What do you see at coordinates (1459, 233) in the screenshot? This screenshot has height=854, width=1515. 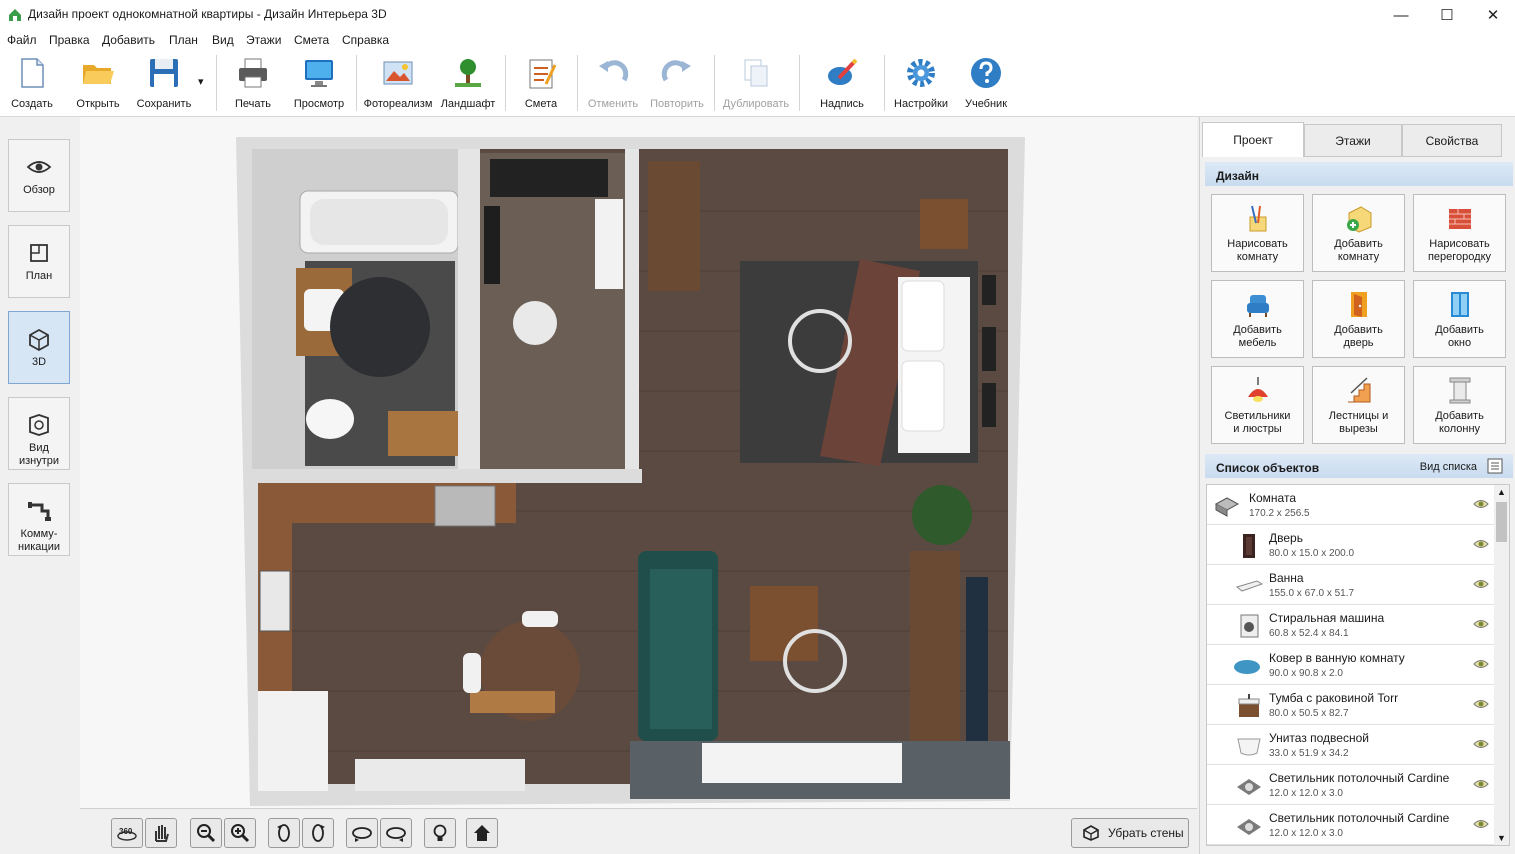 I see `draw-partition-button: Нарисовать перегородку` at bounding box center [1459, 233].